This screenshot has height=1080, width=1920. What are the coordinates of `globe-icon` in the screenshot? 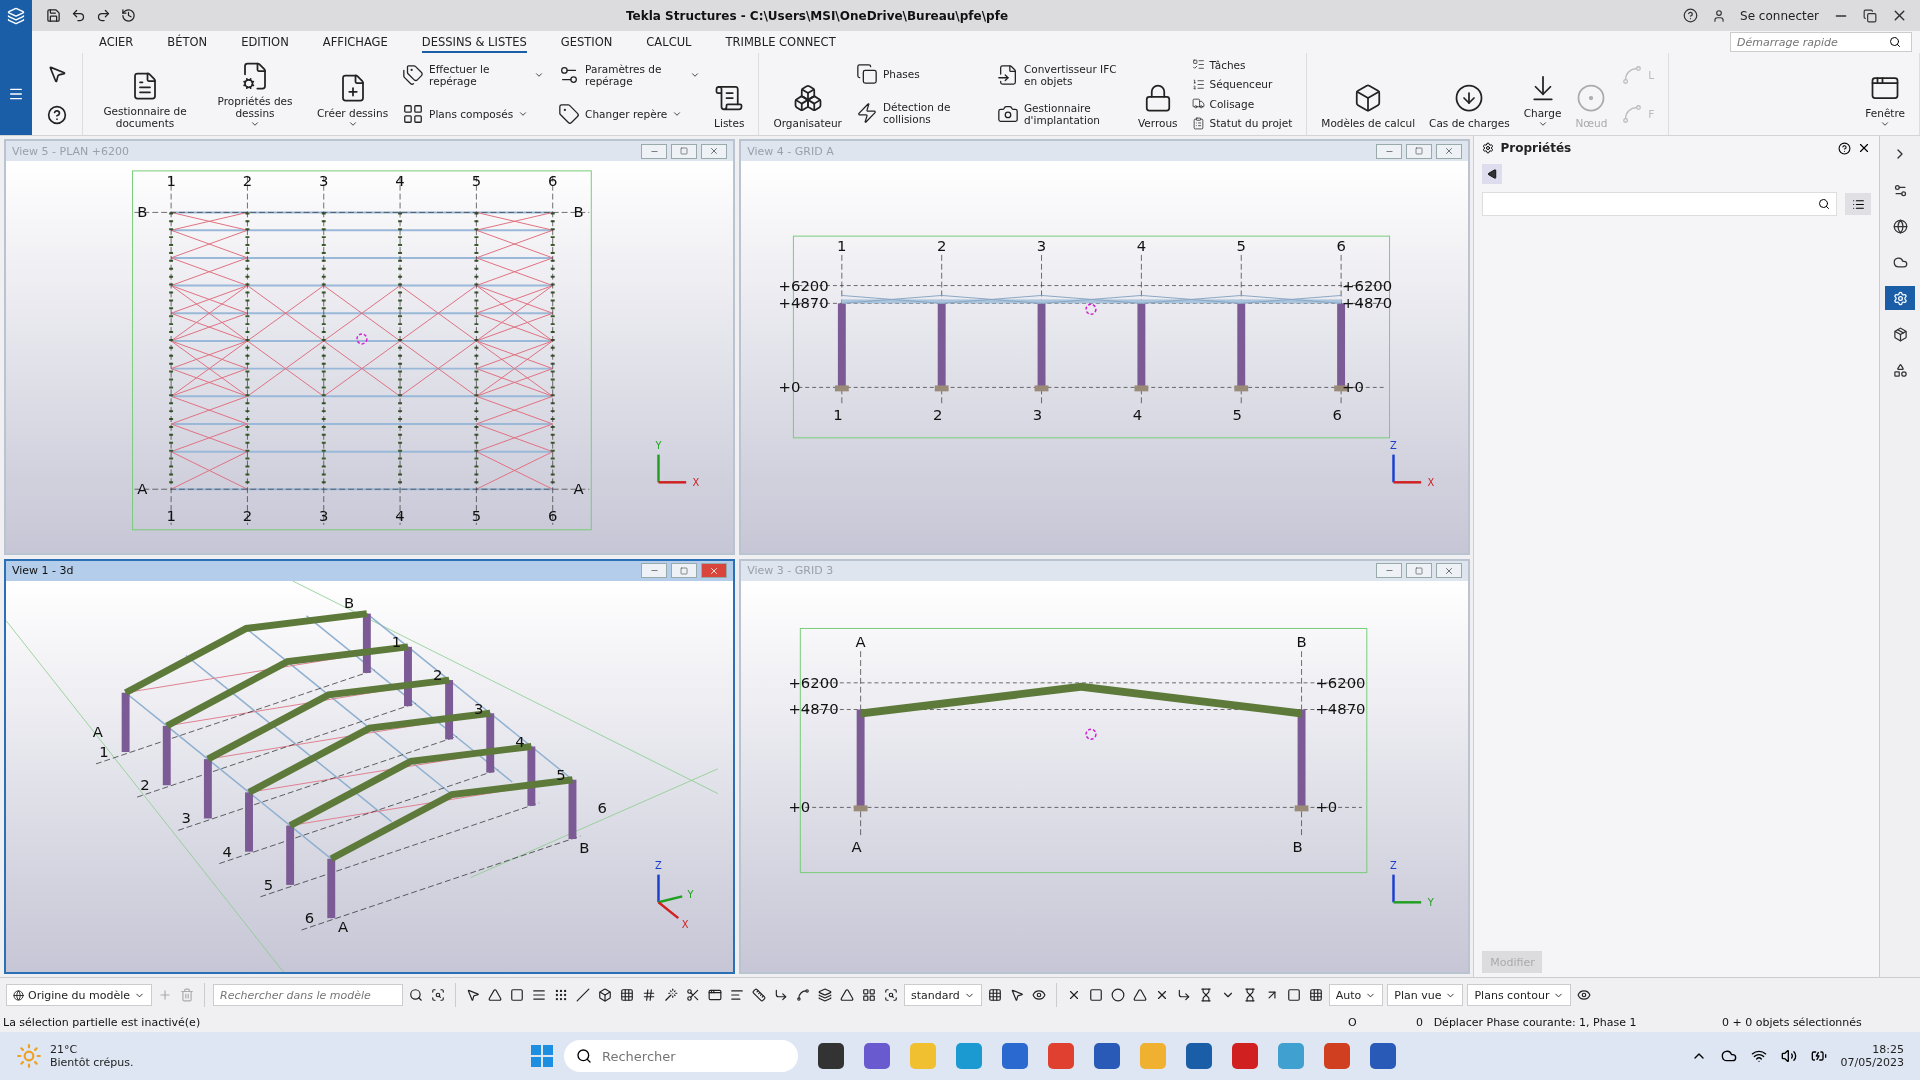 It's located at (1900, 226).